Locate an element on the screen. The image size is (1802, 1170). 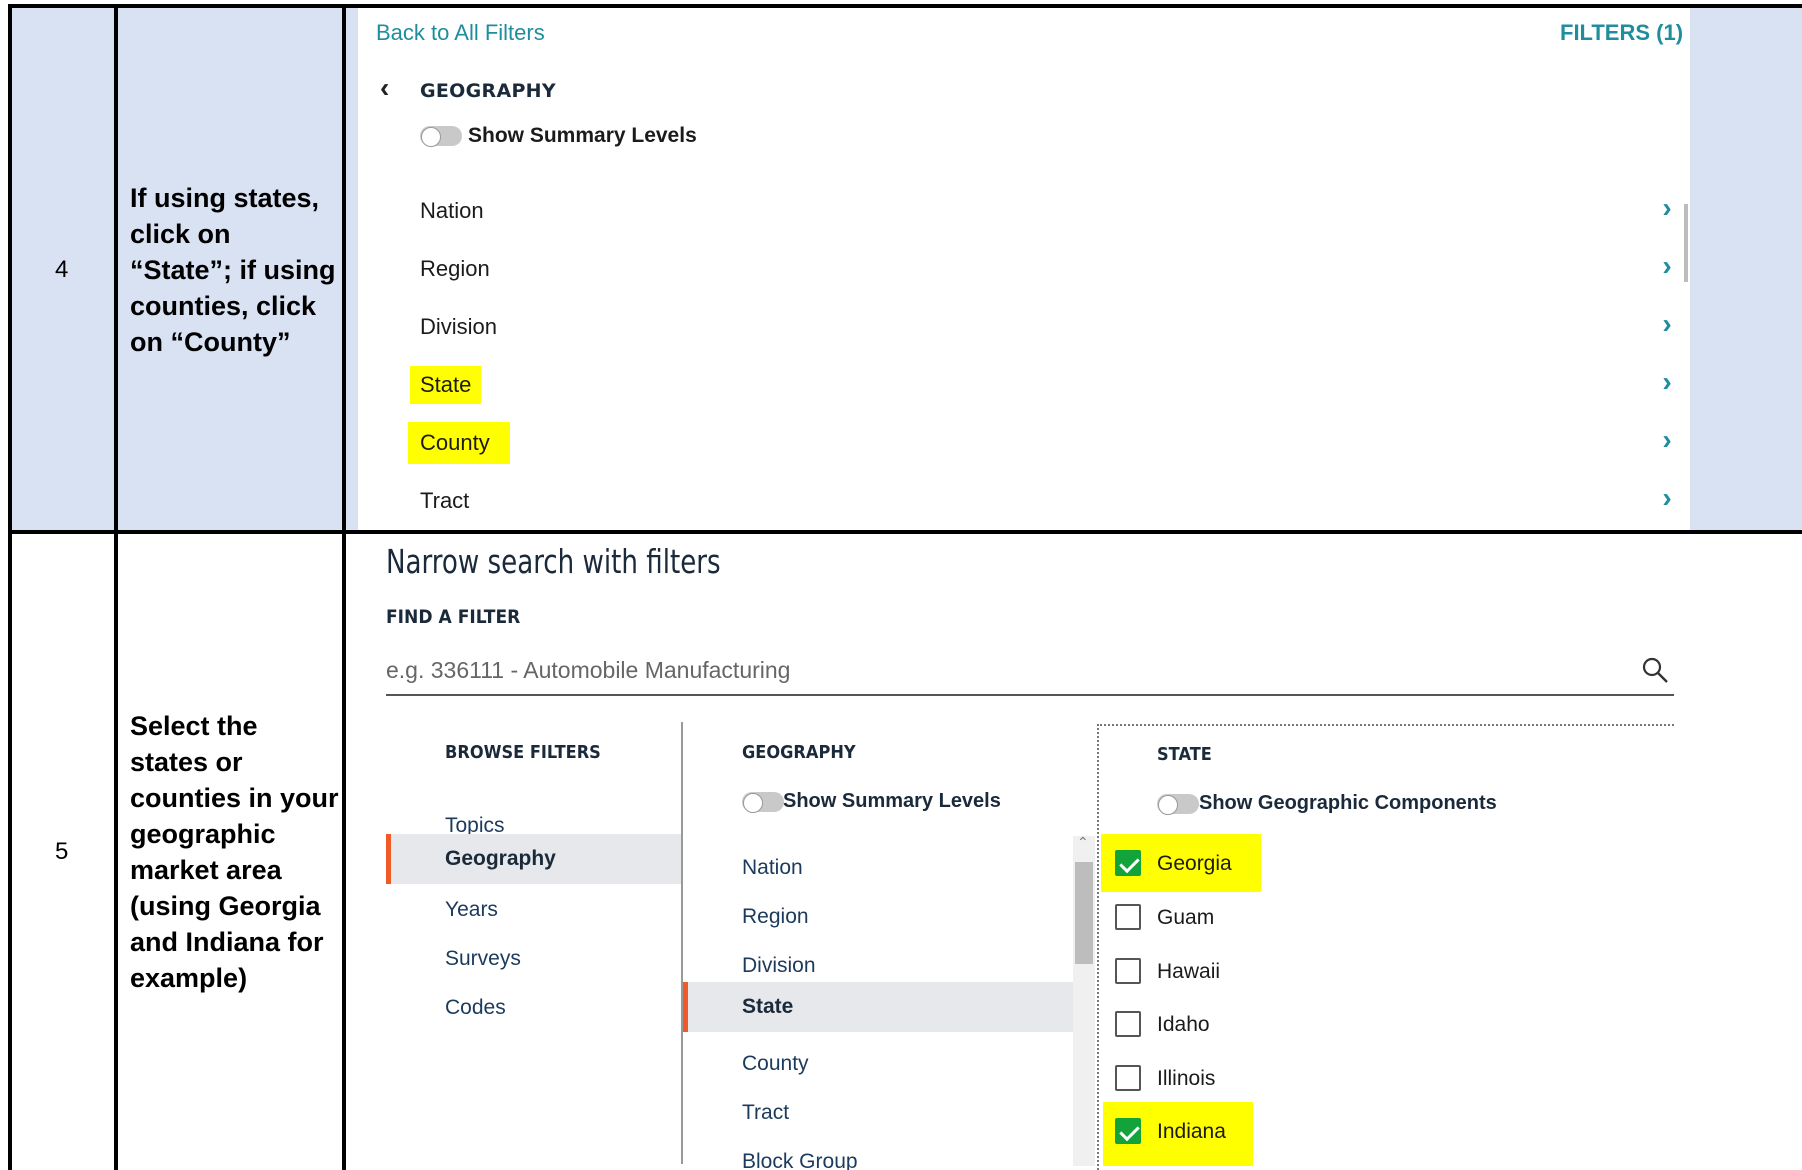
geo-item-division: Division › is located at coordinates (1060, 331).